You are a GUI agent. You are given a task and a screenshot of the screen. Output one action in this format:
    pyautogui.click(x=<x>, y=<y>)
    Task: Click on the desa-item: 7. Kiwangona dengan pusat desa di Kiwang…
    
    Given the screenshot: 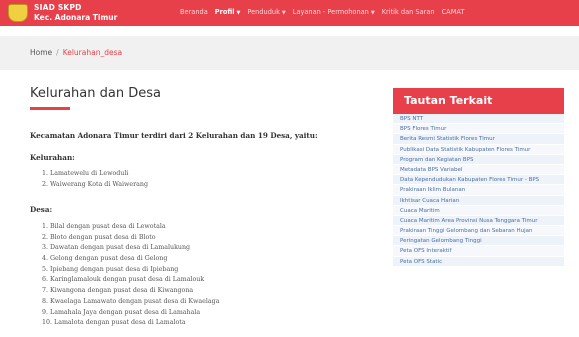 What is the action you would take?
    pyautogui.click(x=118, y=291)
    